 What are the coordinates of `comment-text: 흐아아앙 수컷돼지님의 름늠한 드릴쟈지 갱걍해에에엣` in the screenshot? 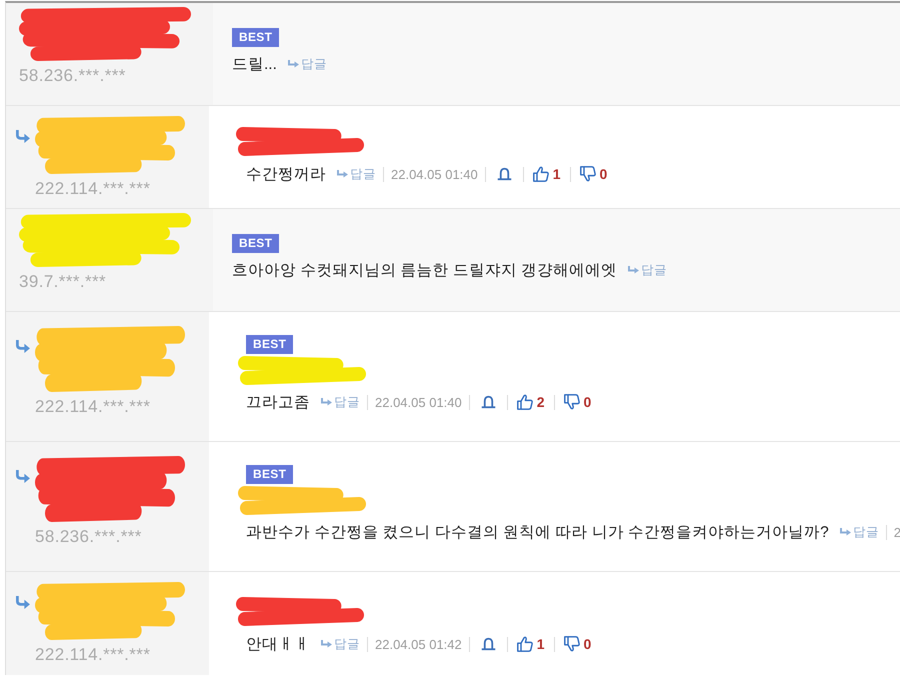 It's located at (425, 270).